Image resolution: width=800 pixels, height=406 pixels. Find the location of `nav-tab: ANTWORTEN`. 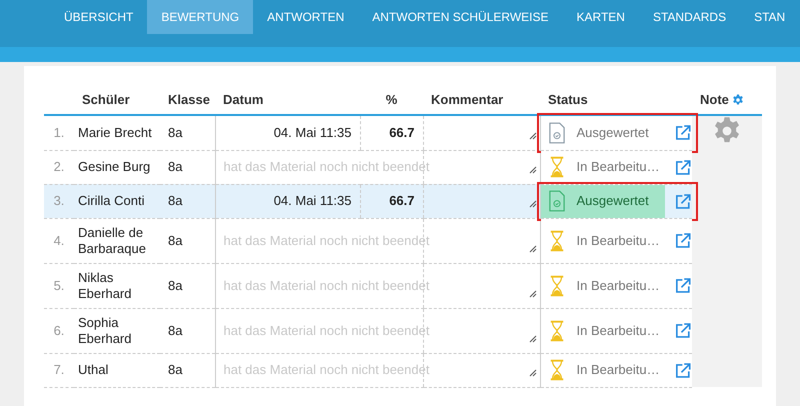

nav-tab: ANTWORTEN is located at coordinates (305, 17).